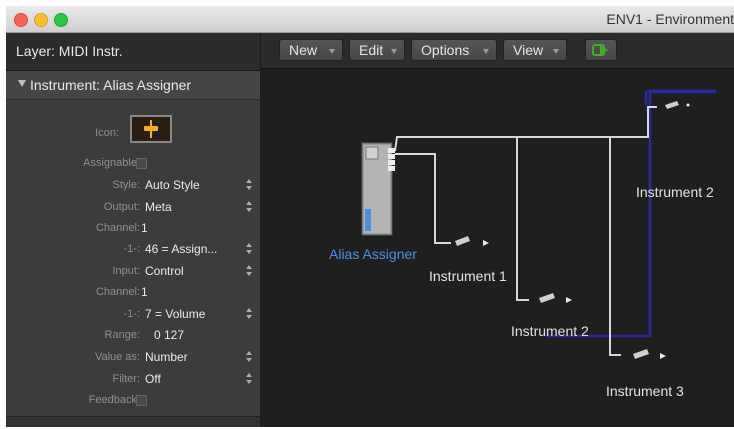 The image size is (734, 429). I want to click on param-row-style: Style: Auto Style, so click(133, 186).